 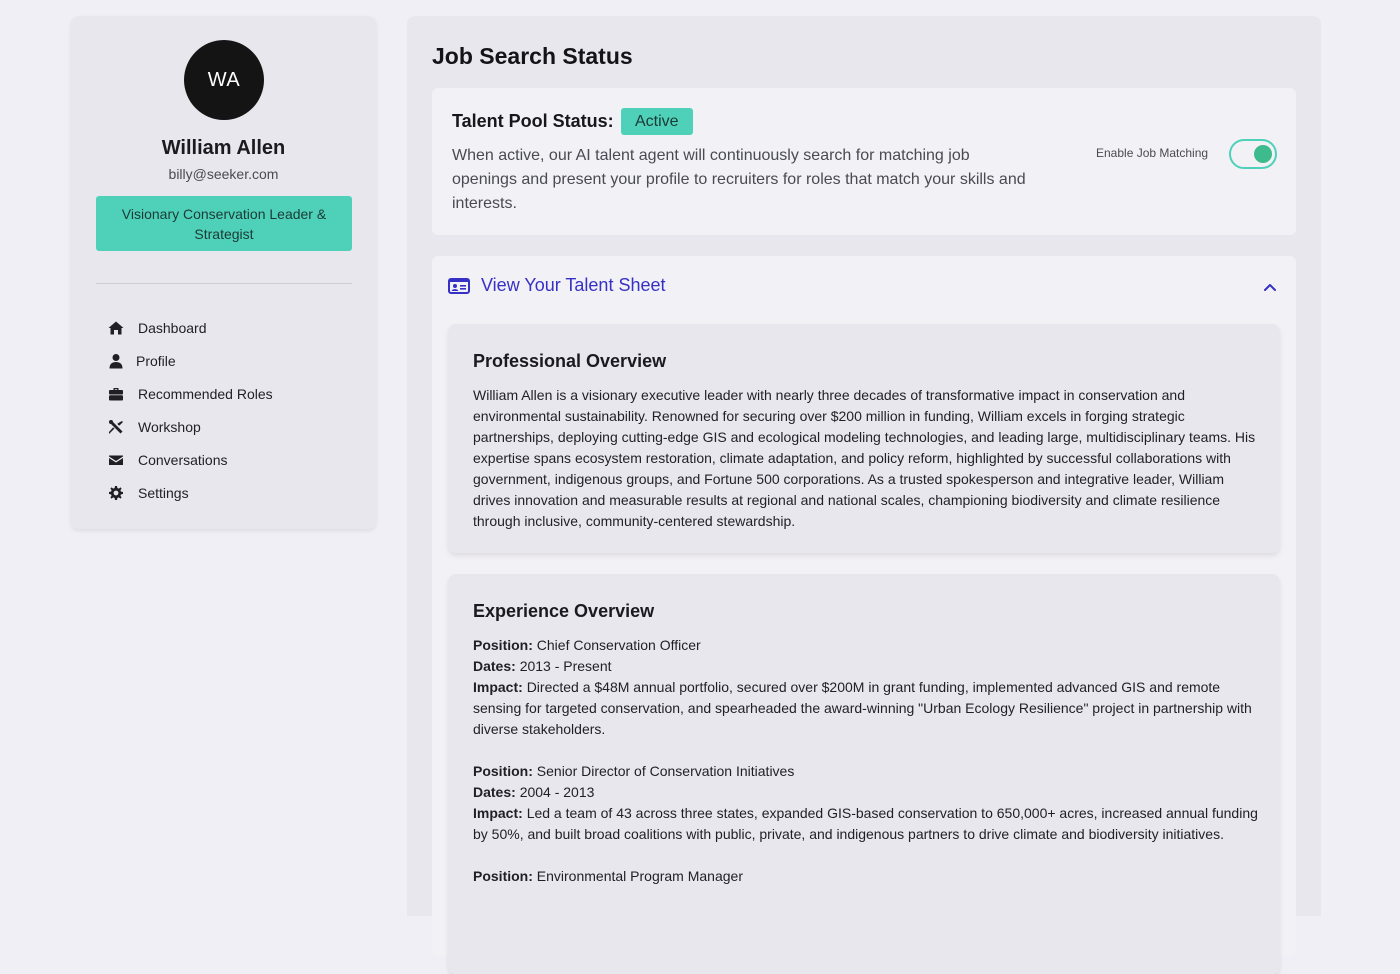 What do you see at coordinates (115, 426) in the screenshot?
I see `tools-icon` at bounding box center [115, 426].